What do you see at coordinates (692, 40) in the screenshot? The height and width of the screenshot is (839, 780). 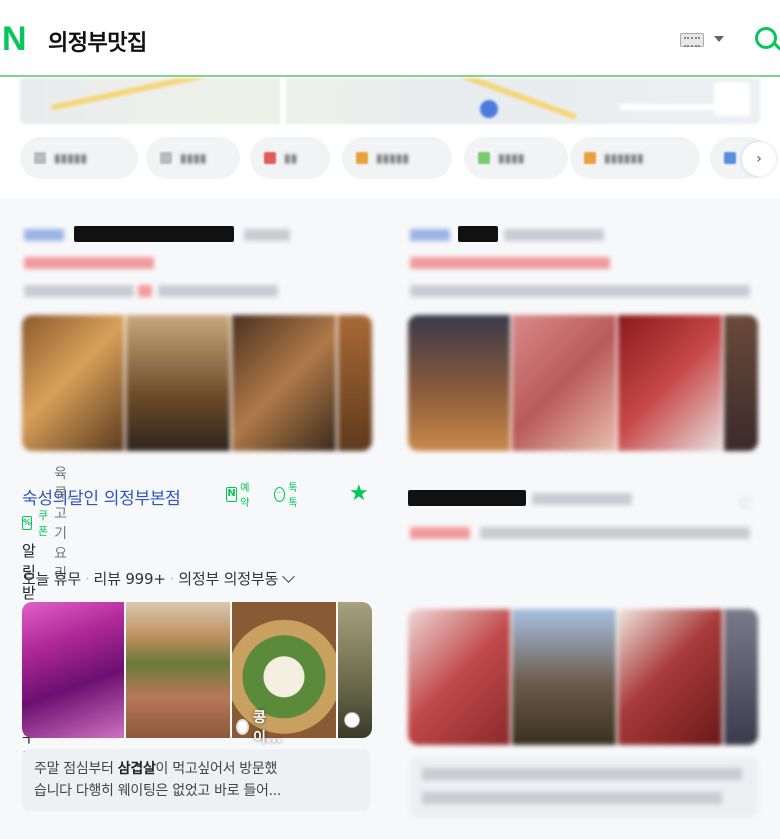 I see `keyboard-icon` at bounding box center [692, 40].